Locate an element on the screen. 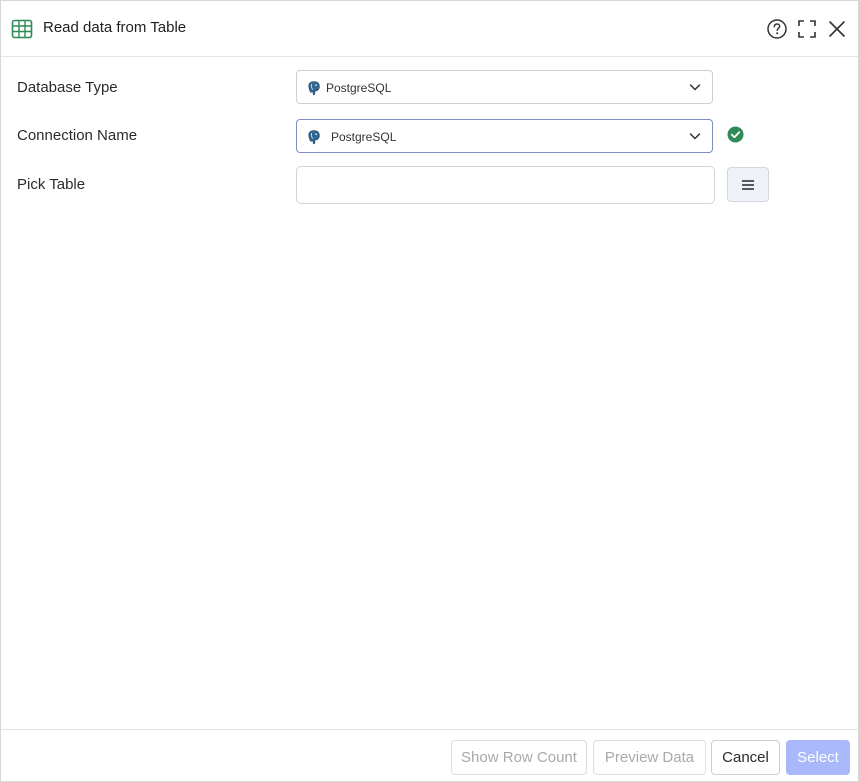 The image size is (859, 782). select-button: Select is located at coordinates (818, 757).